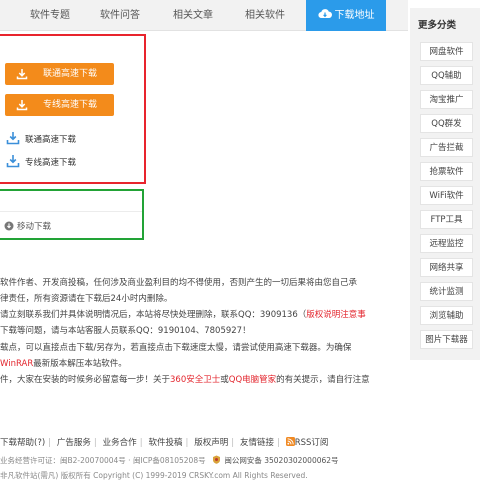  I want to click on tab-software-topics: 软件专题, so click(50, 15).